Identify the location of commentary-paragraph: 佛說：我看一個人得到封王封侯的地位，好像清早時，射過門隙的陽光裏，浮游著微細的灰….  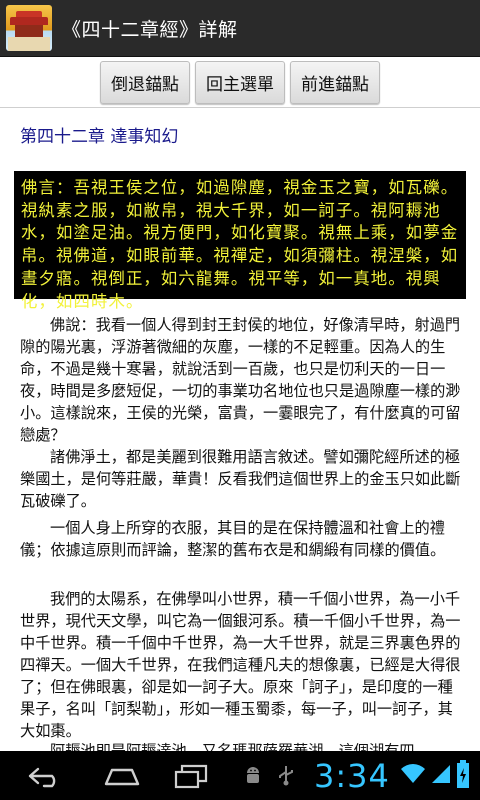
(240, 380).